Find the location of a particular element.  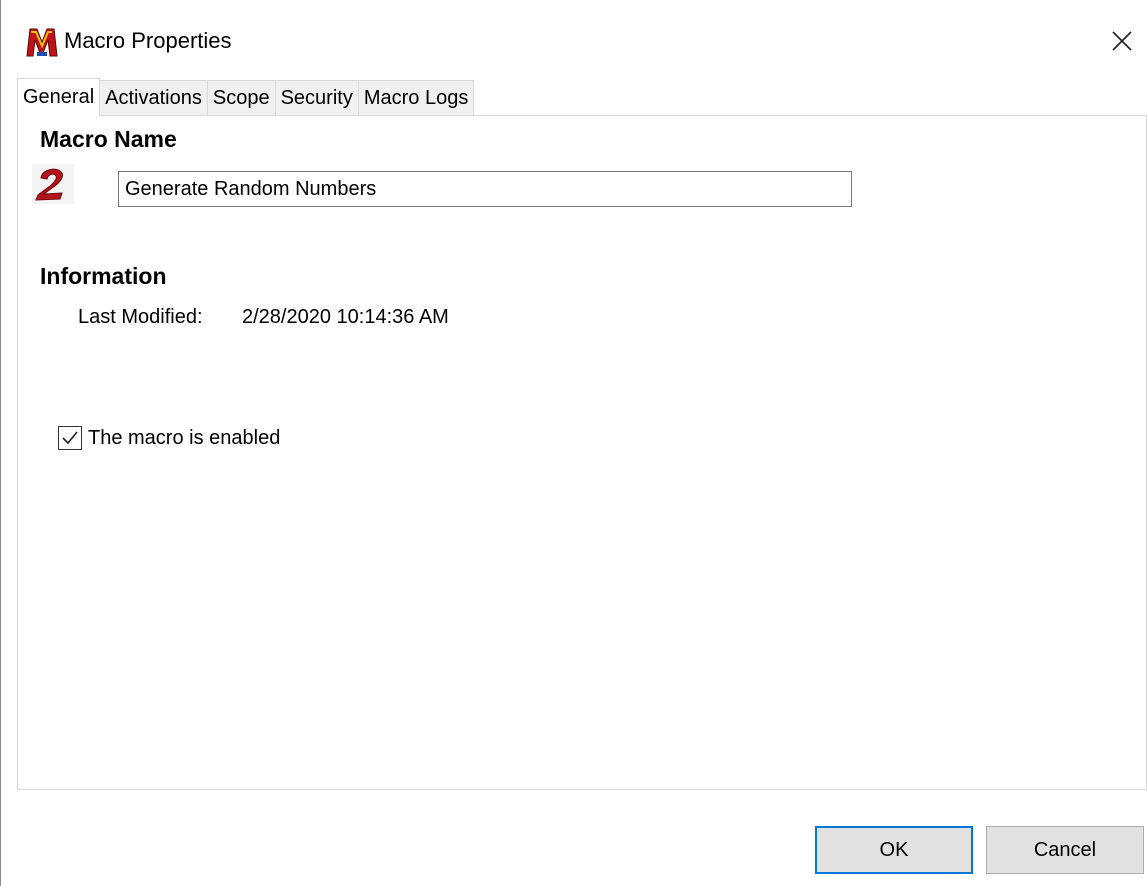

last-modified-value: 2/28/2020 10:14:36 AM is located at coordinates (345, 317).